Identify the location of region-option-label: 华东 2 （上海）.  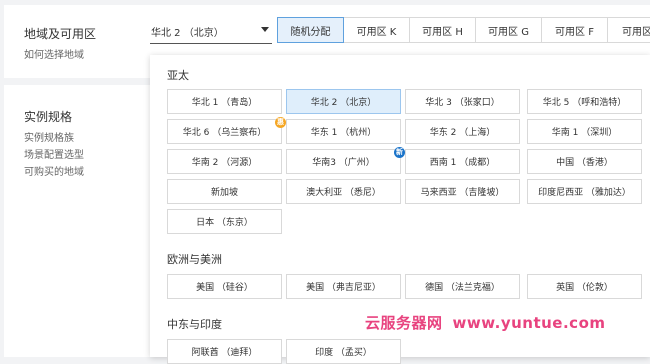
(462, 133).